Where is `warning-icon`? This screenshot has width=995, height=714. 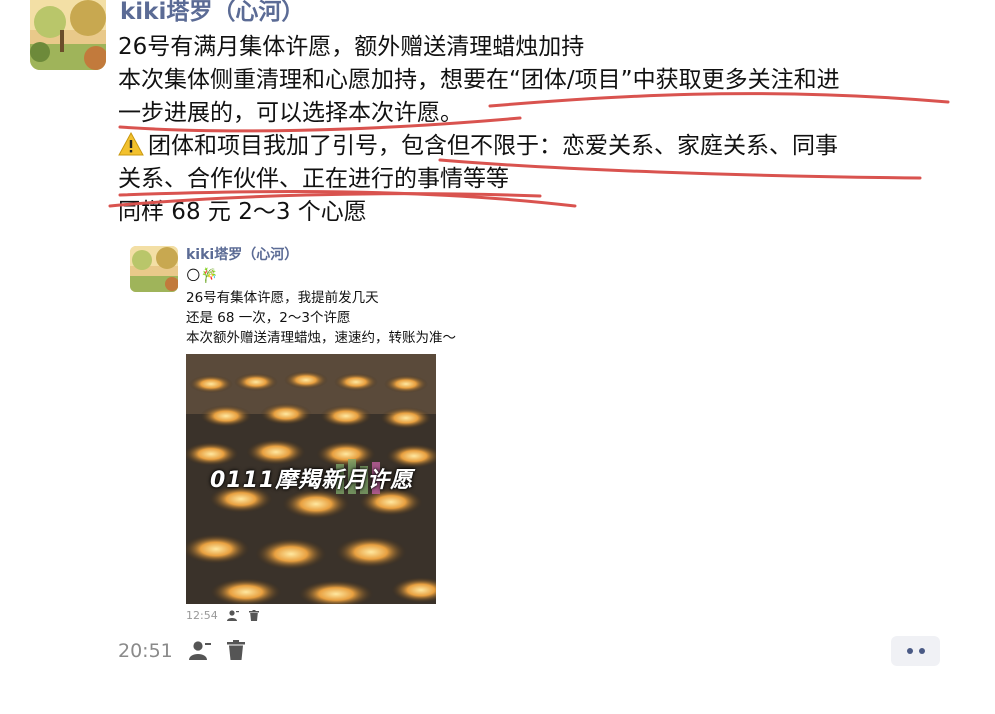 warning-icon is located at coordinates (131, 143).